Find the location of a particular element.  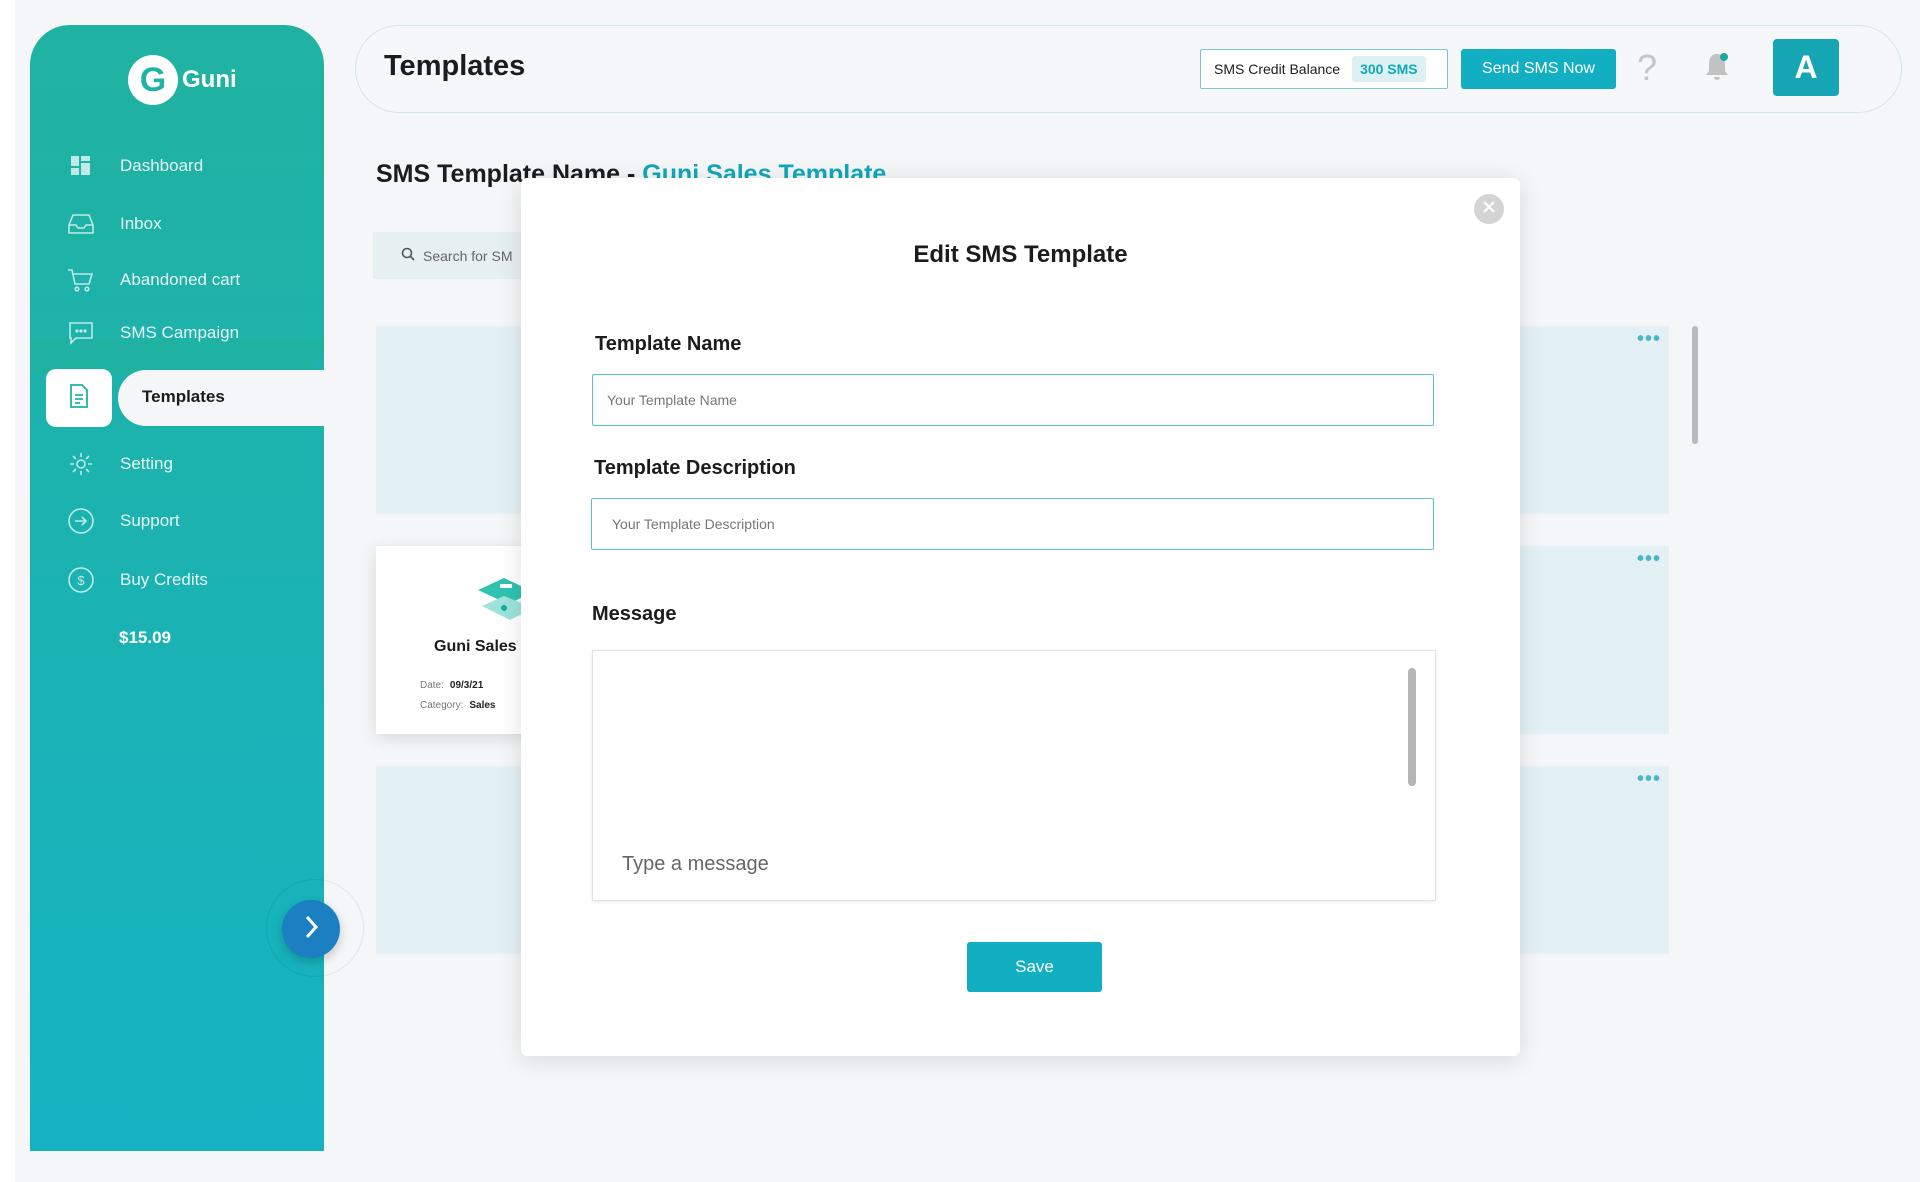

category-value: Sales is located at coordinates (482, 705).